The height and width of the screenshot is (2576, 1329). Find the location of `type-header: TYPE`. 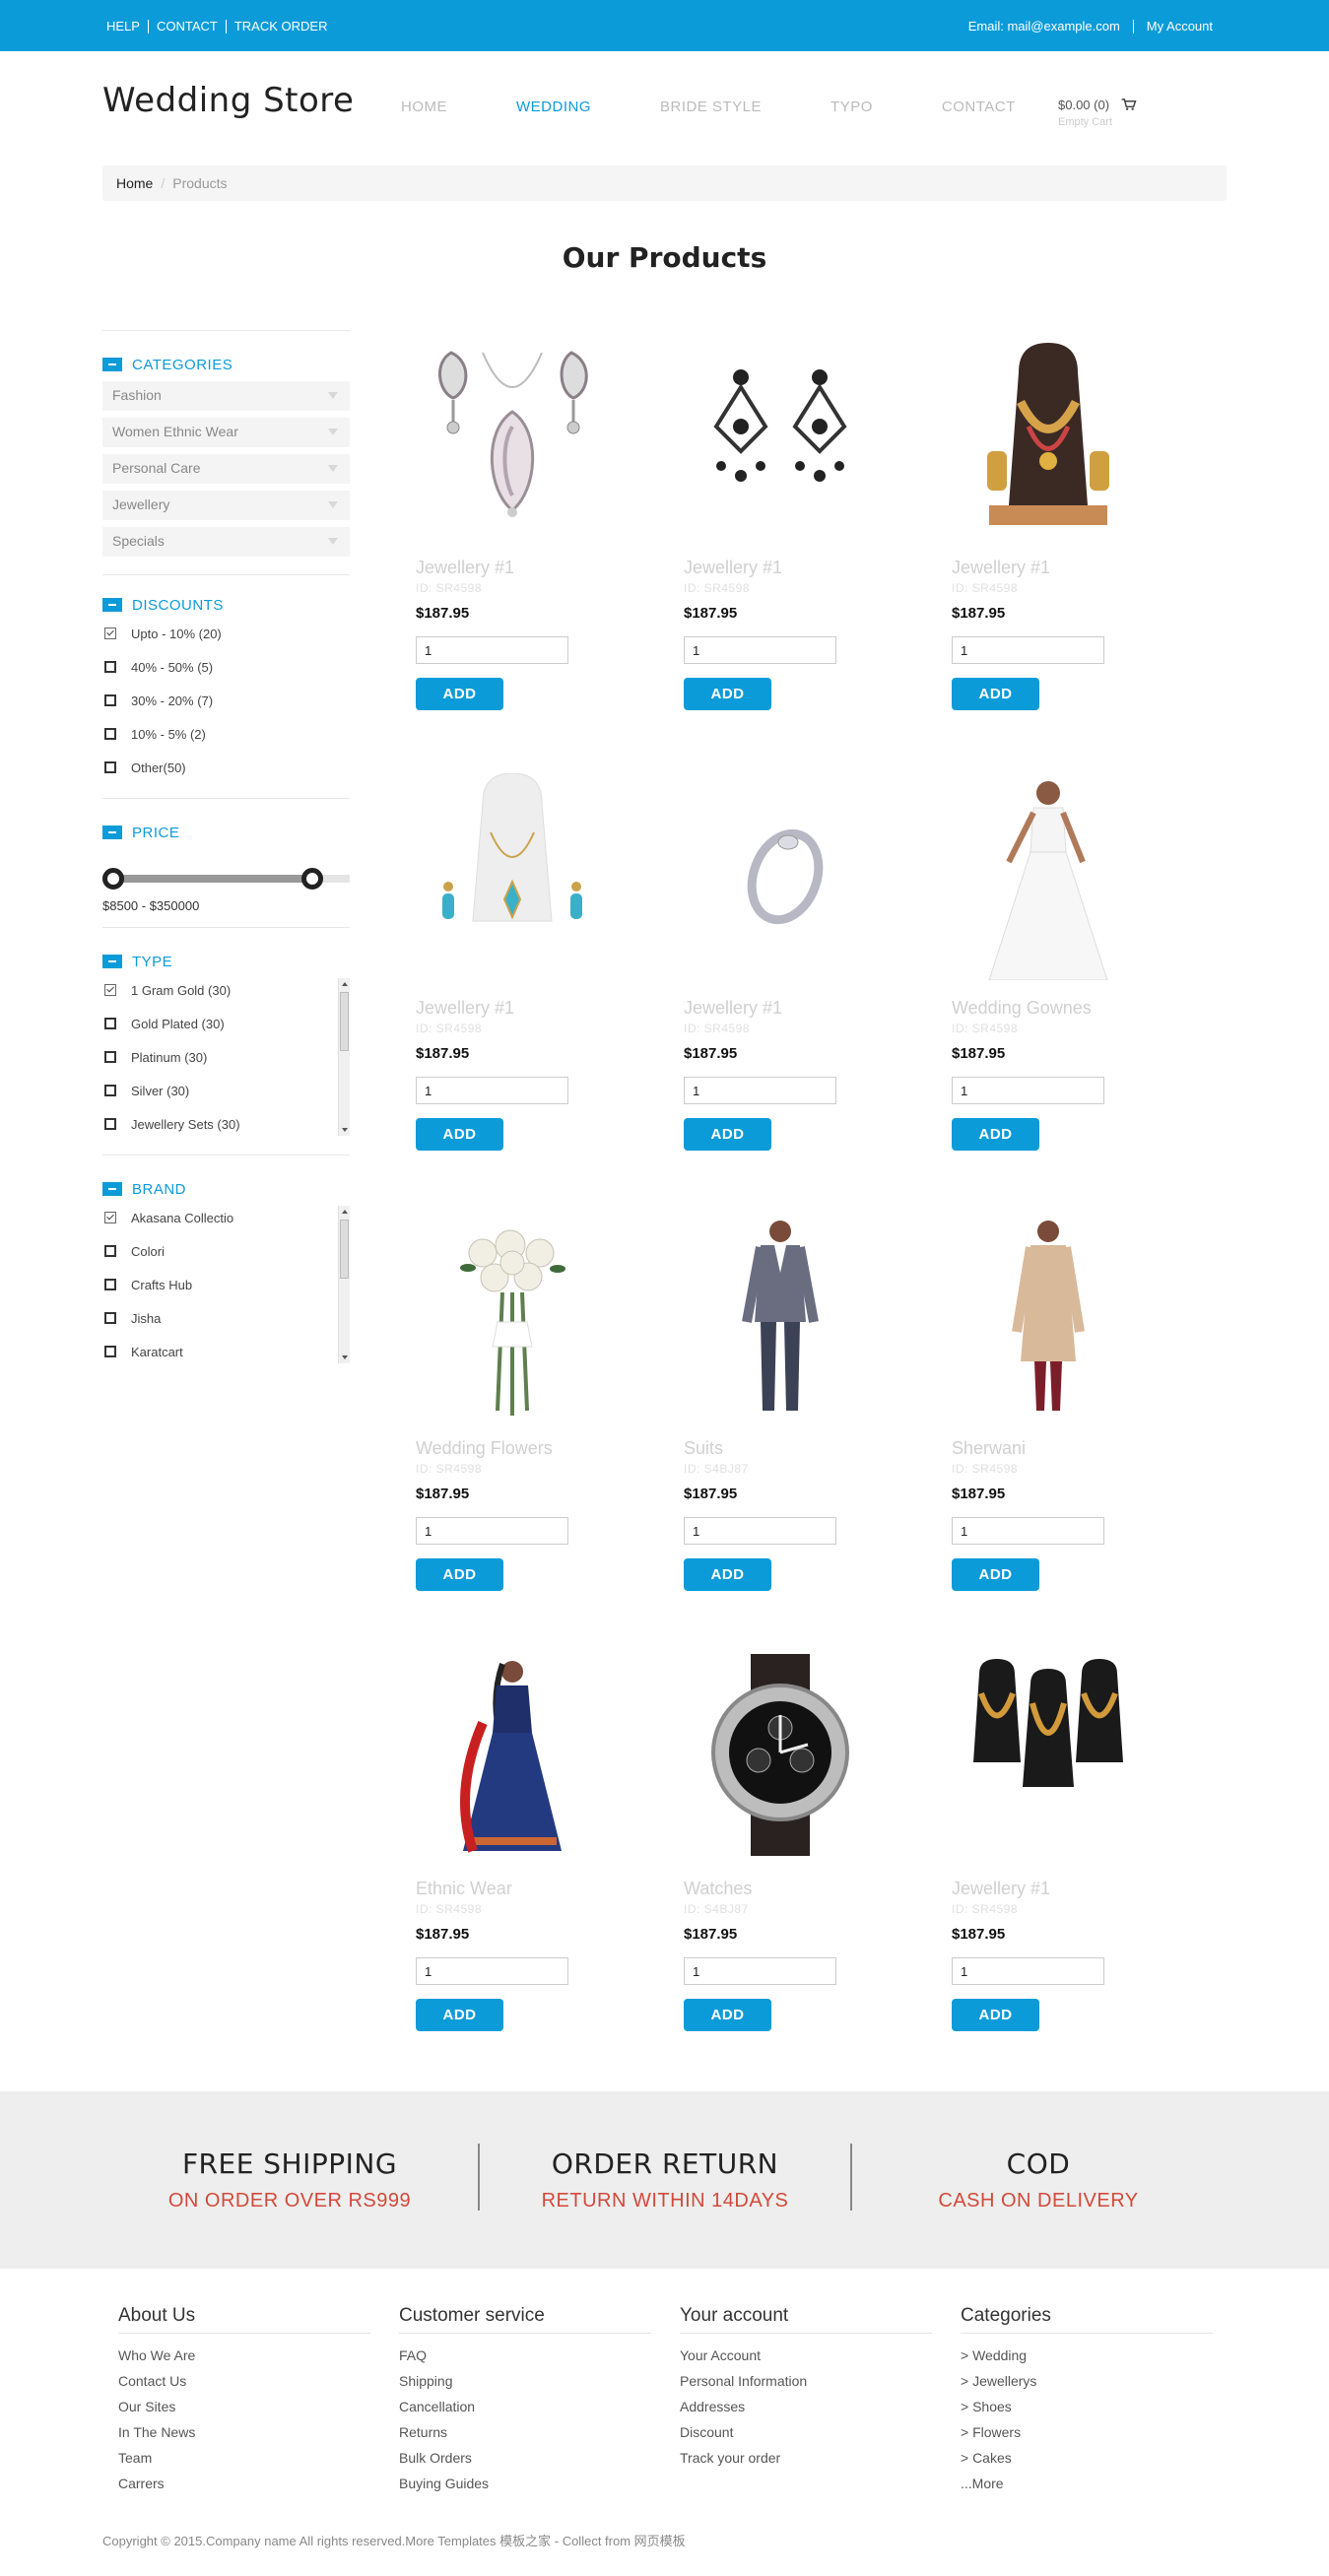

type-header: TYPE is located at coordinates (226, 962).